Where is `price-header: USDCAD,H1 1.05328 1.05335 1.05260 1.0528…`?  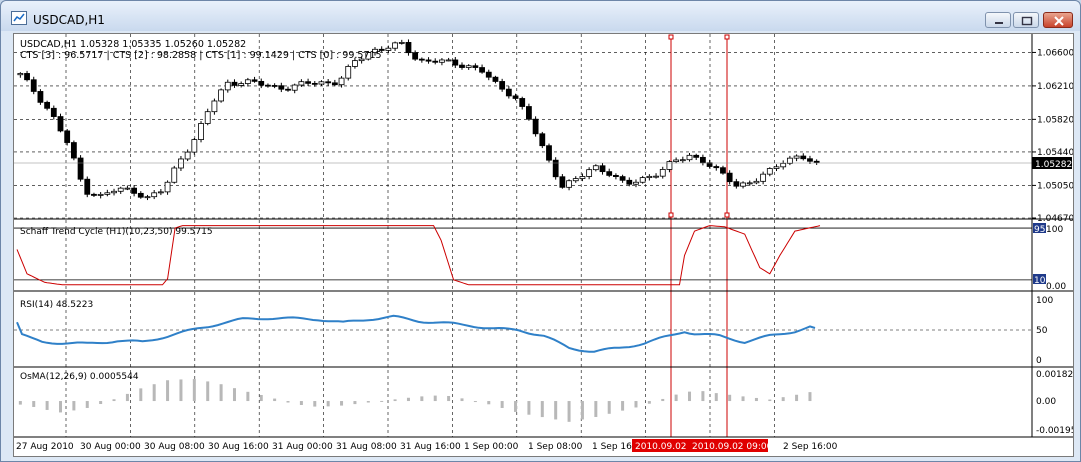
price-header: USDCAD,H1 1.05328 1.05335 1.05260 1.0528… is located at coordinates (133, 44).